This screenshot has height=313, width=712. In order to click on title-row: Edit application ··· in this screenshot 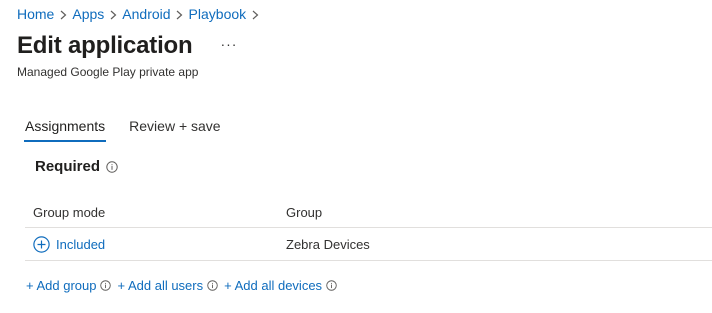, I will do `click(127, 46)`.